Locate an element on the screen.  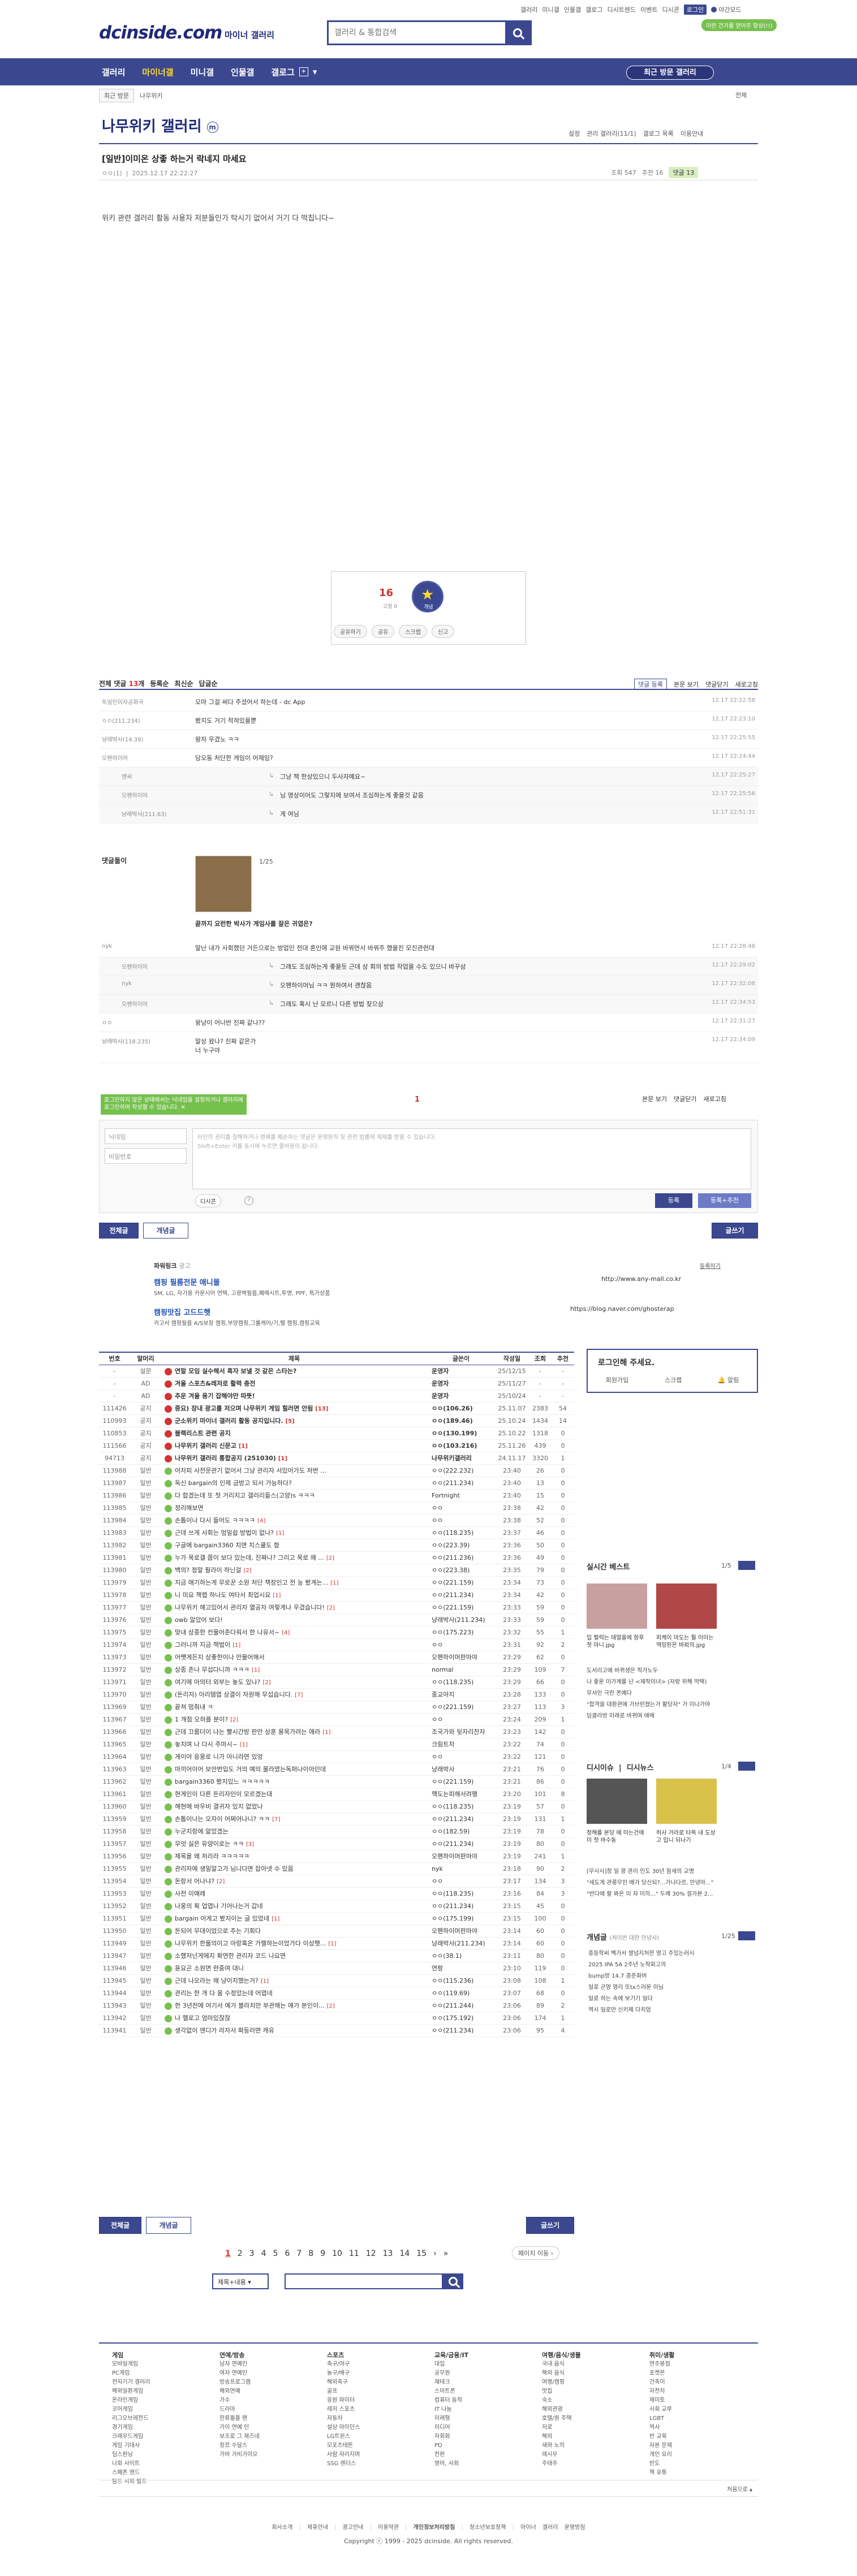
footer-link: 연주봉점 is located at coordinates (662, 2364).